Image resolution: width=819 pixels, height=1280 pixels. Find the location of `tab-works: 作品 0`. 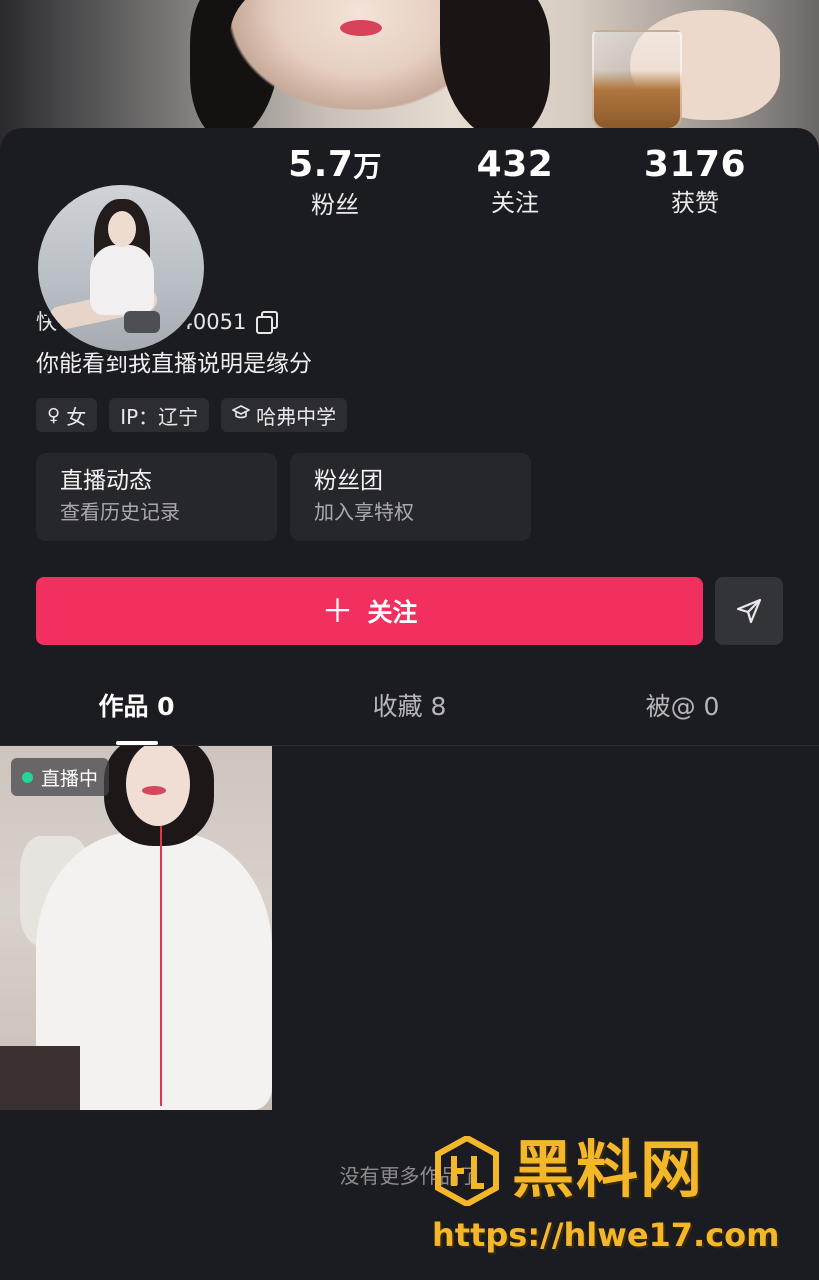

tab-works: 作品 0 is located at coordinates (136, 710).